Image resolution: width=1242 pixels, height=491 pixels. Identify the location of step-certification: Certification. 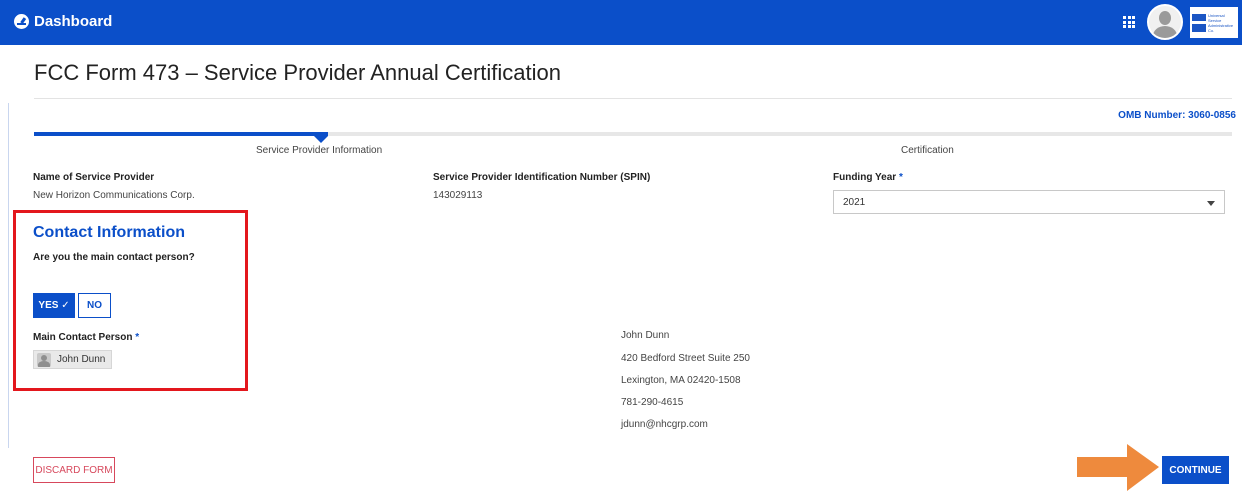
(927, 150).